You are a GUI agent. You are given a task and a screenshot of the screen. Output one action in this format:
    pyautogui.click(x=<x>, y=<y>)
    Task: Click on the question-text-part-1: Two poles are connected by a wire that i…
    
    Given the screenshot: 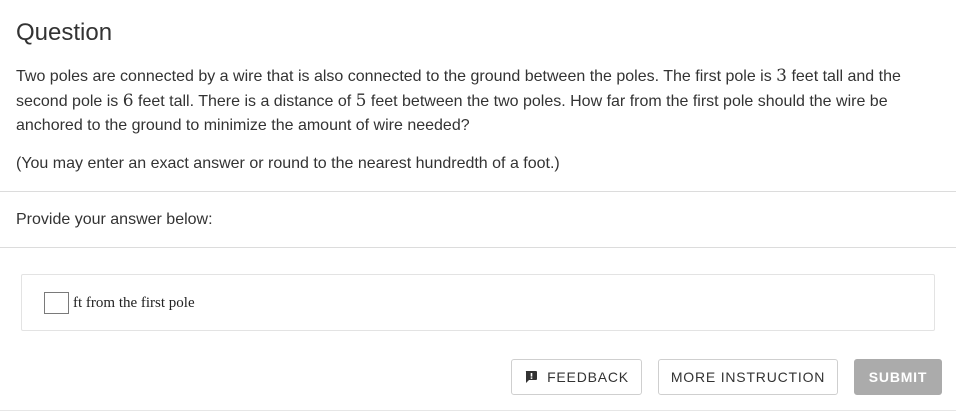 What is the action you would take?
    pyautogui.click(x=396, y=76)
    